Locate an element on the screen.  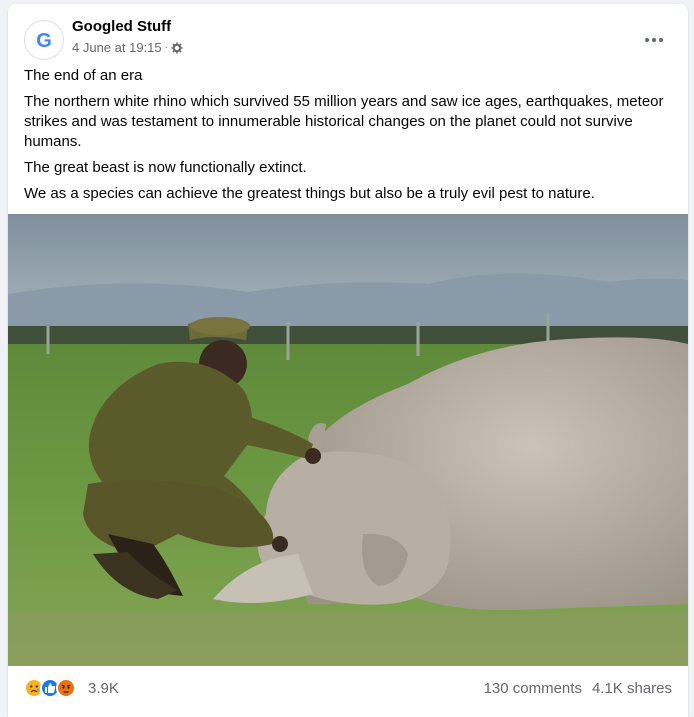
post-meta: 4 June at 19:15 · is located at coordinates (127, 47).